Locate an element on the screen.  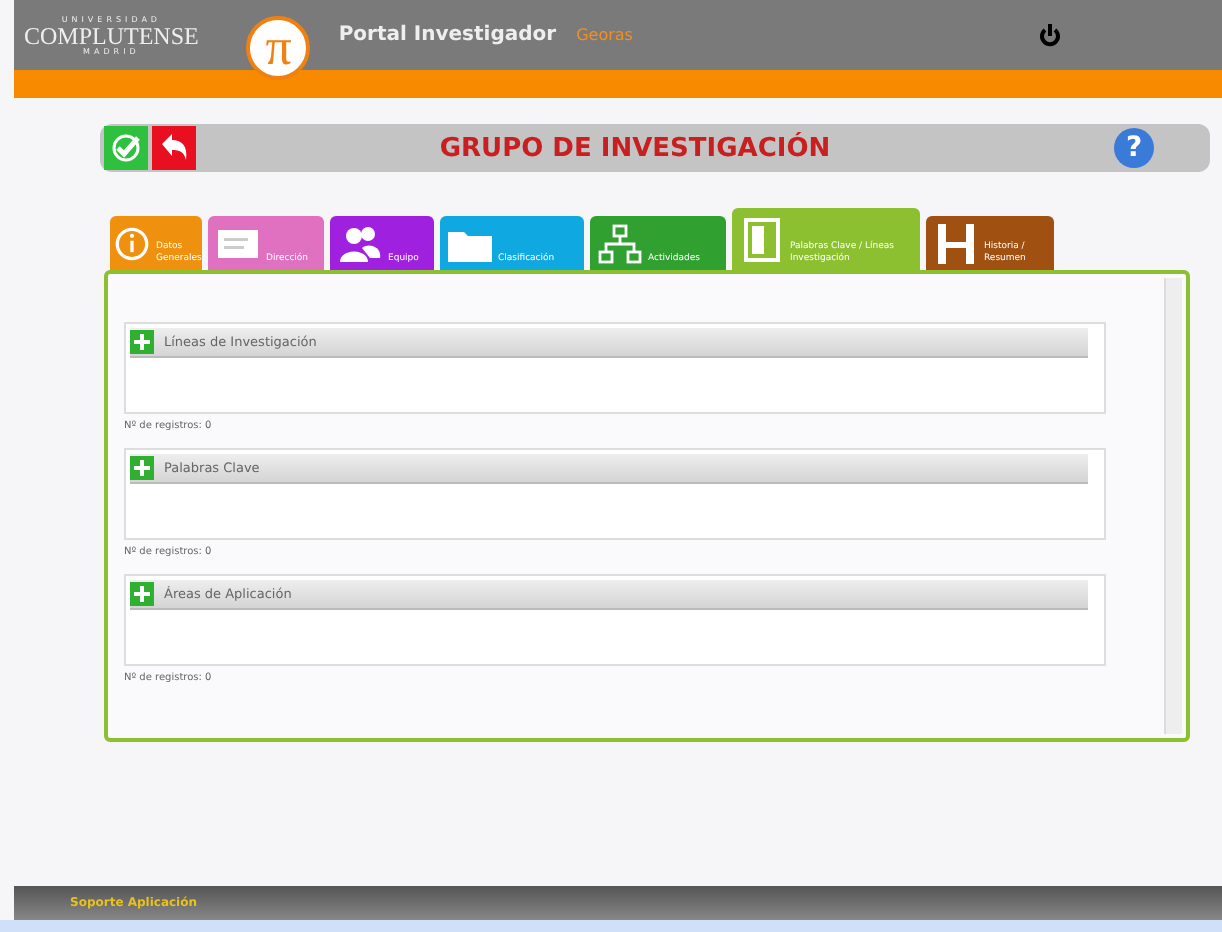
help-button: ? is located at coordinates (1134, 148).